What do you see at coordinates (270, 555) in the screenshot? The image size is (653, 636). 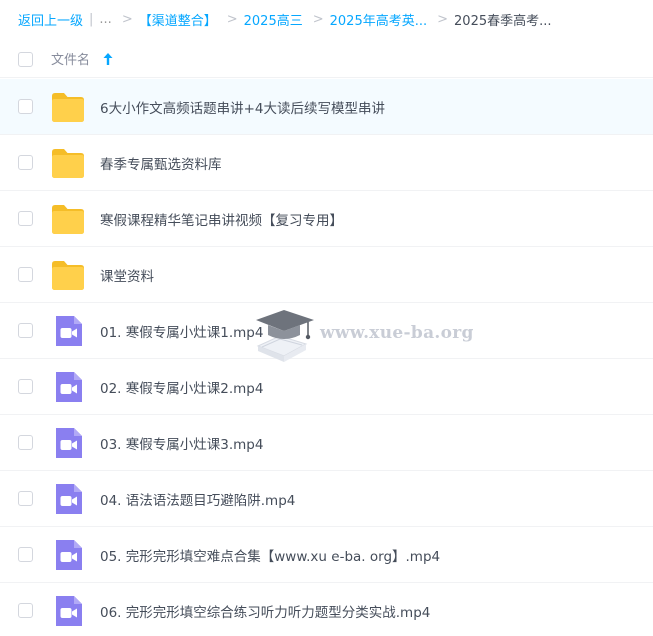 I see `file-name: 05. 完形完形填空难点合集【www.xu e-ba. org】.mp4` at bounding box center [270, 555].